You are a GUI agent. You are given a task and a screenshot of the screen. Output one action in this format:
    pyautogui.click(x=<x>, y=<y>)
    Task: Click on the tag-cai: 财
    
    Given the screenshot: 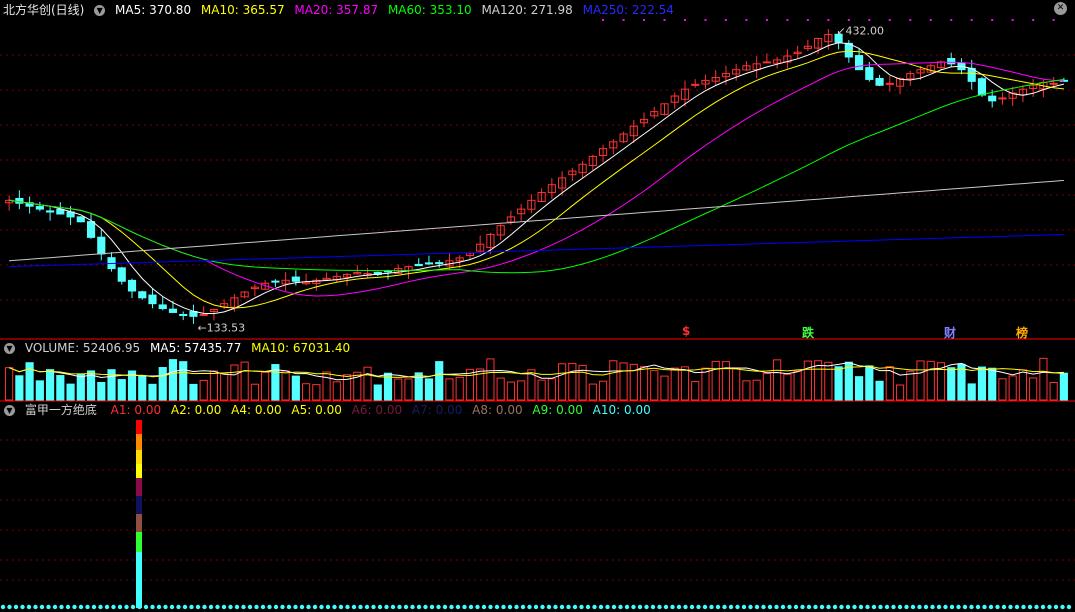 What is the action you would take?
    pyautogui.click(x=950, y=332)
    